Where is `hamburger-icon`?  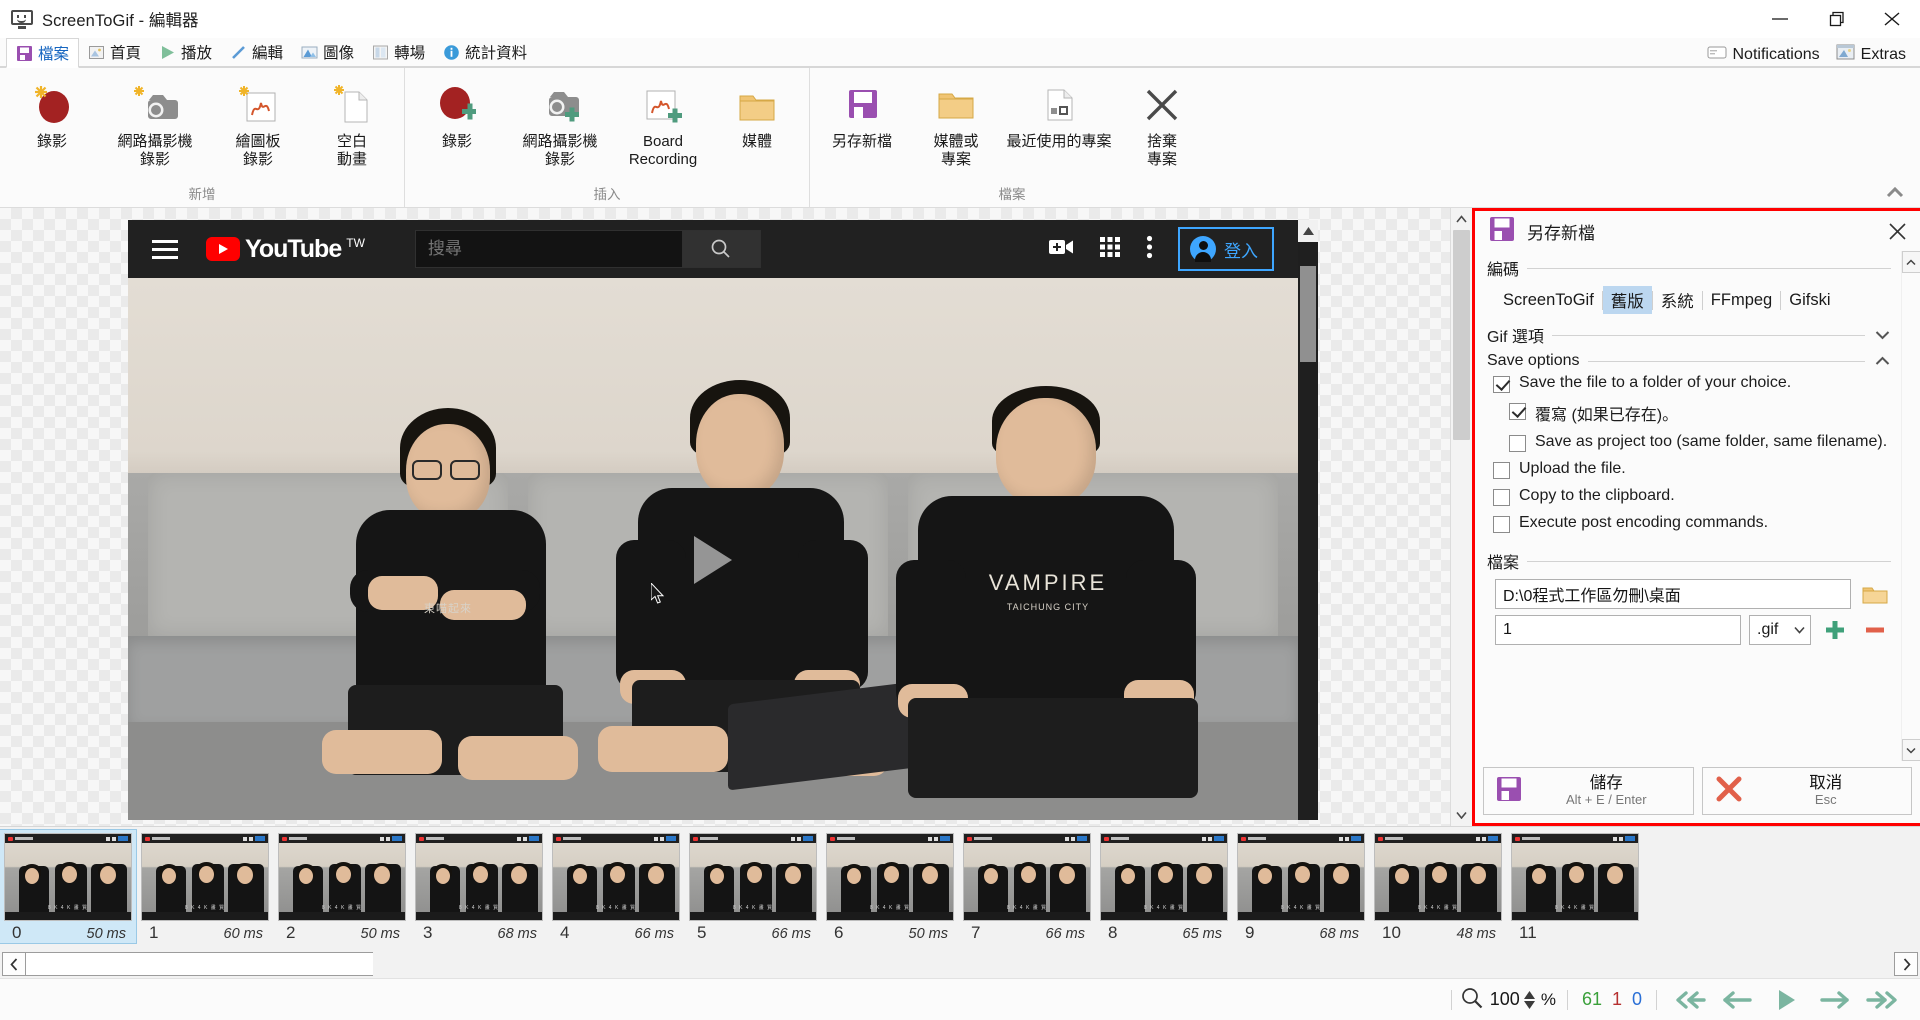
hamburger-icon is located at coordinates (165, 249).